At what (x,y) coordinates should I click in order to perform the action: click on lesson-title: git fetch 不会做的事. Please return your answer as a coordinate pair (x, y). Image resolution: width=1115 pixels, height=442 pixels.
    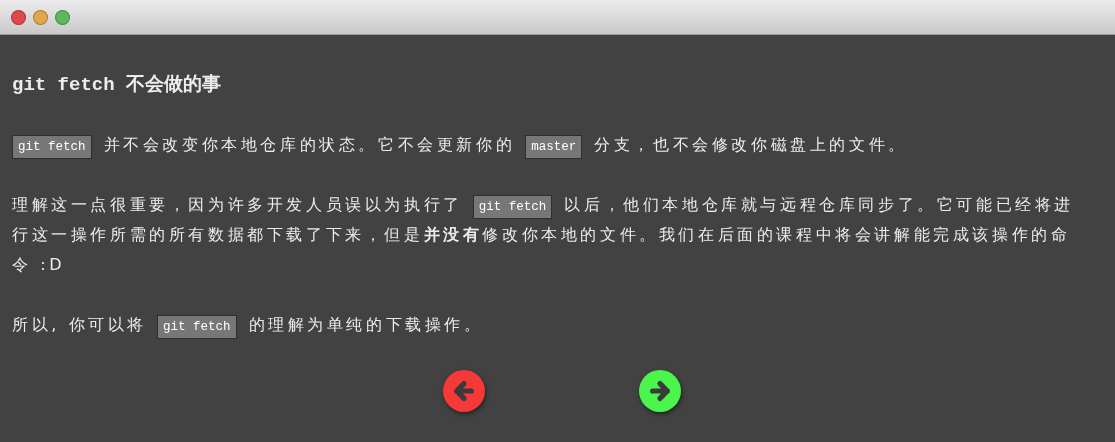
    Looking at the image, I should click on (117, 85).